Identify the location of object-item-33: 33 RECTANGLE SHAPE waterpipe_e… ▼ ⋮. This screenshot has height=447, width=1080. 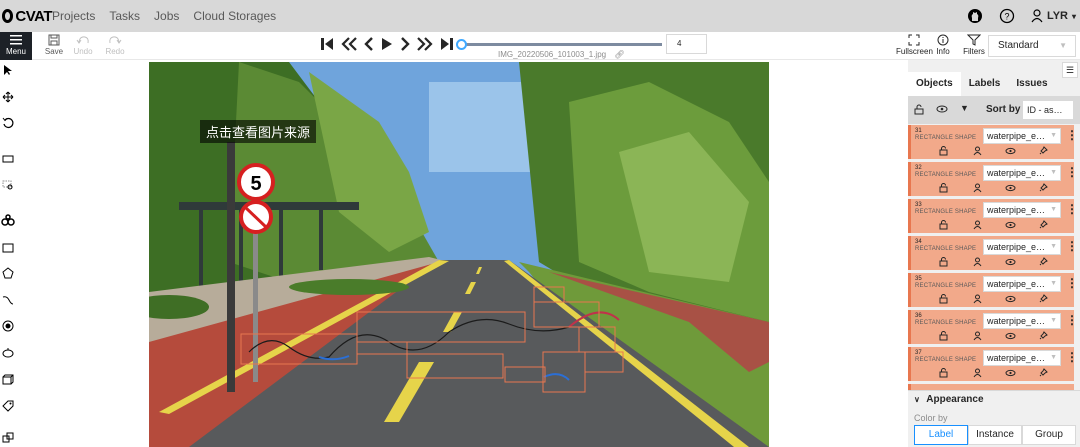
(993, 216).